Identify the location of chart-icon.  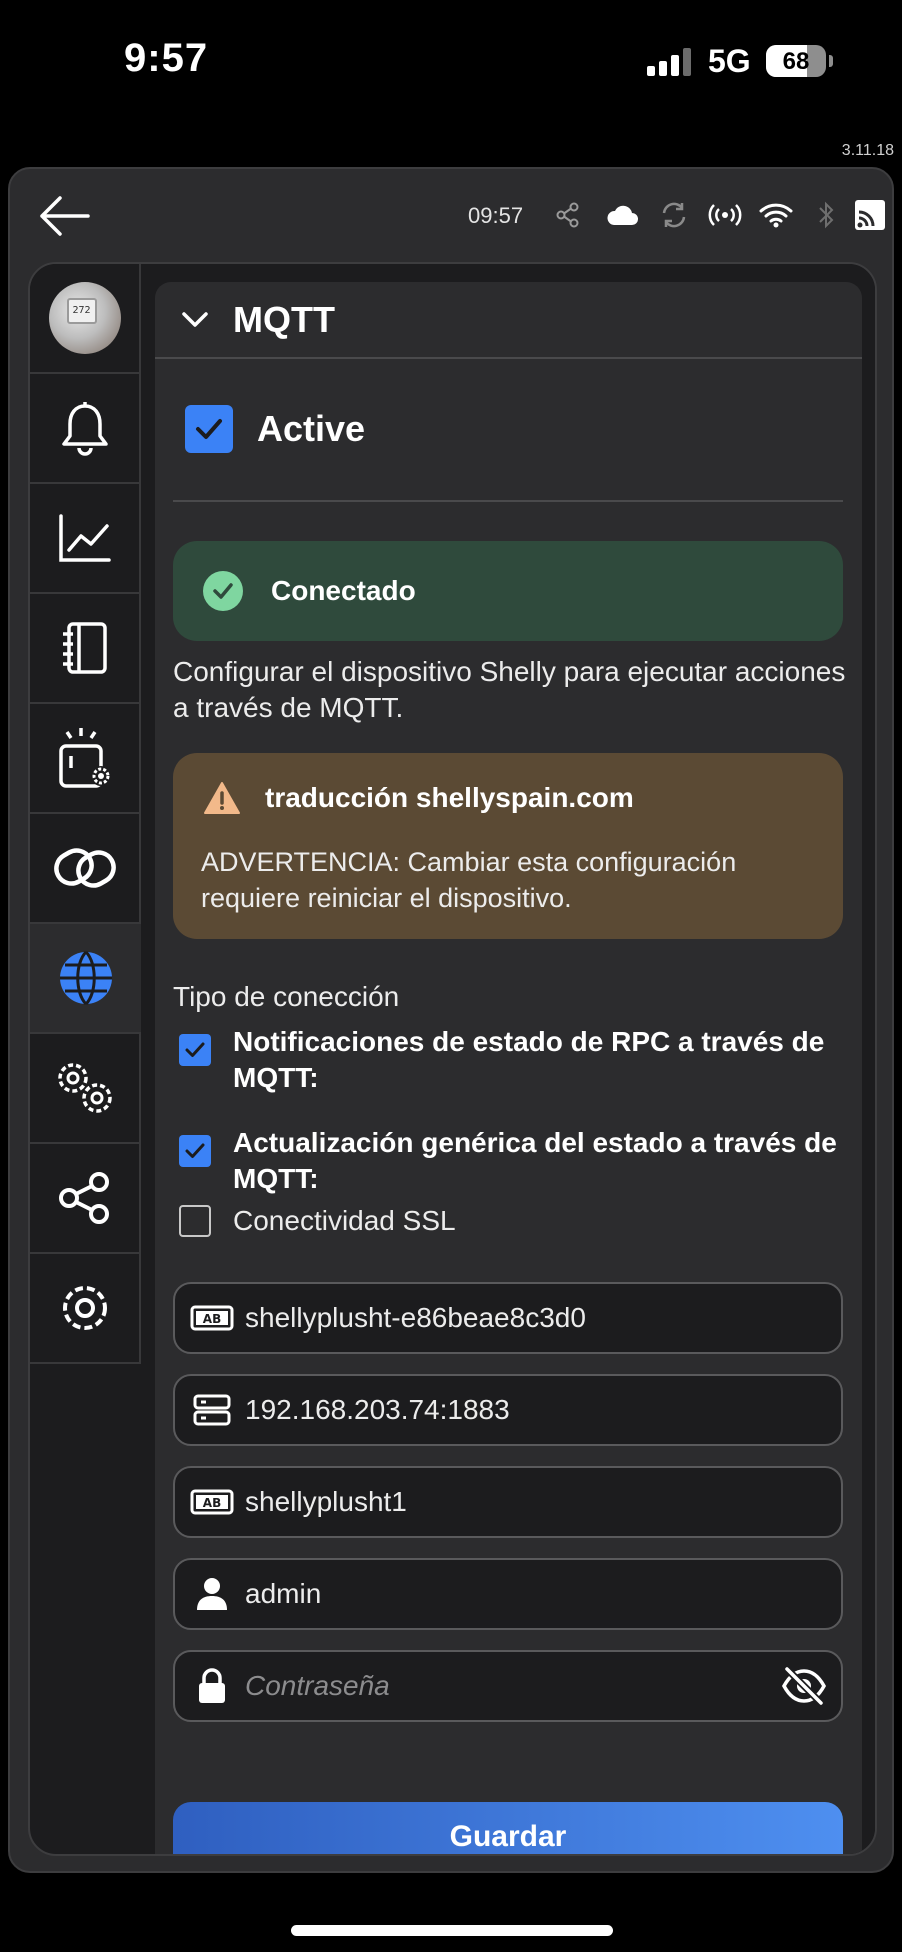
(84, 538).